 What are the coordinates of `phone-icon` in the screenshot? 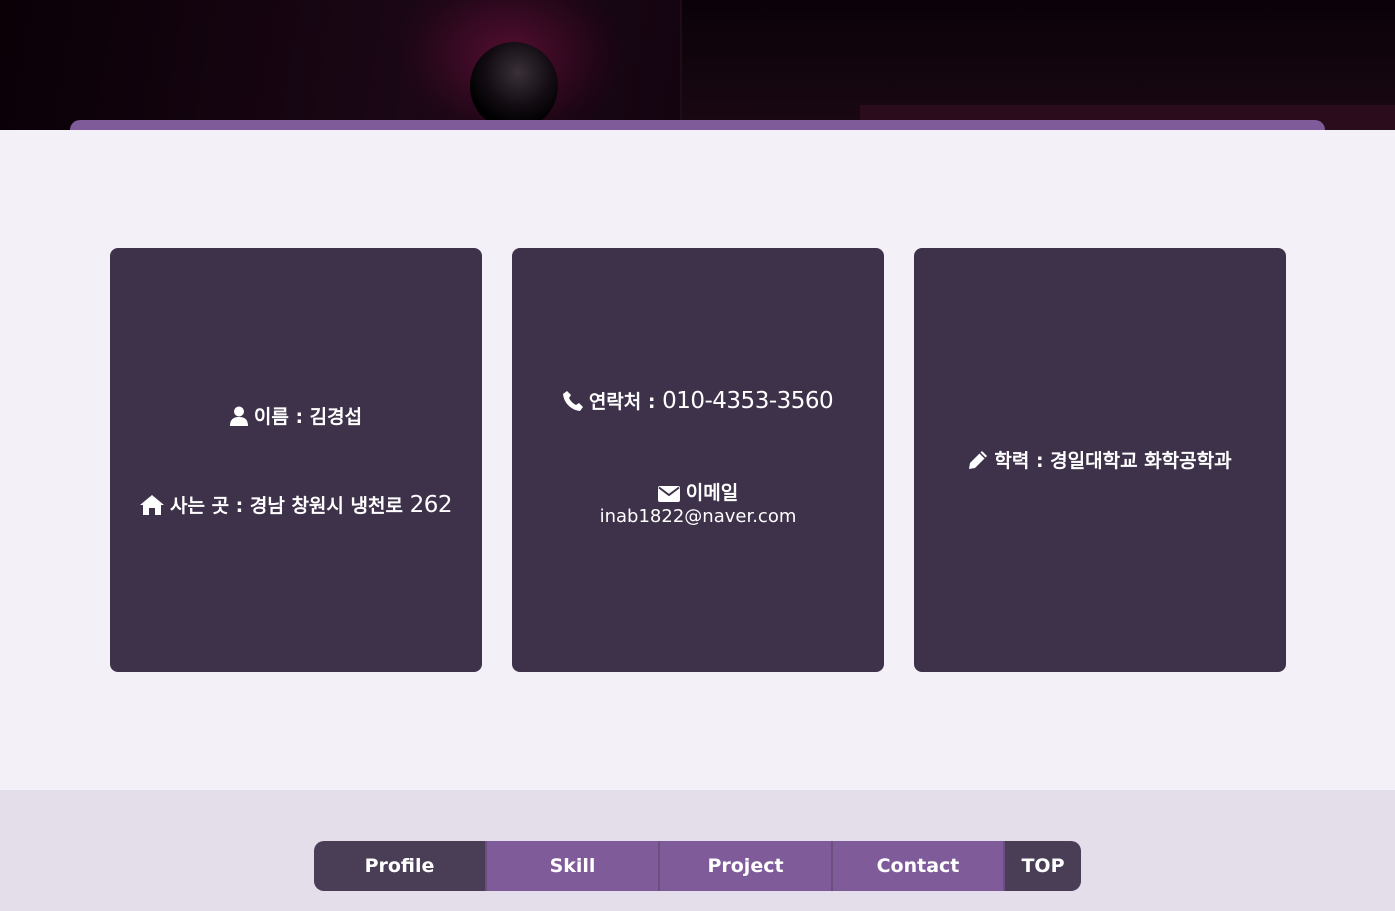 It's located at (572, 403).